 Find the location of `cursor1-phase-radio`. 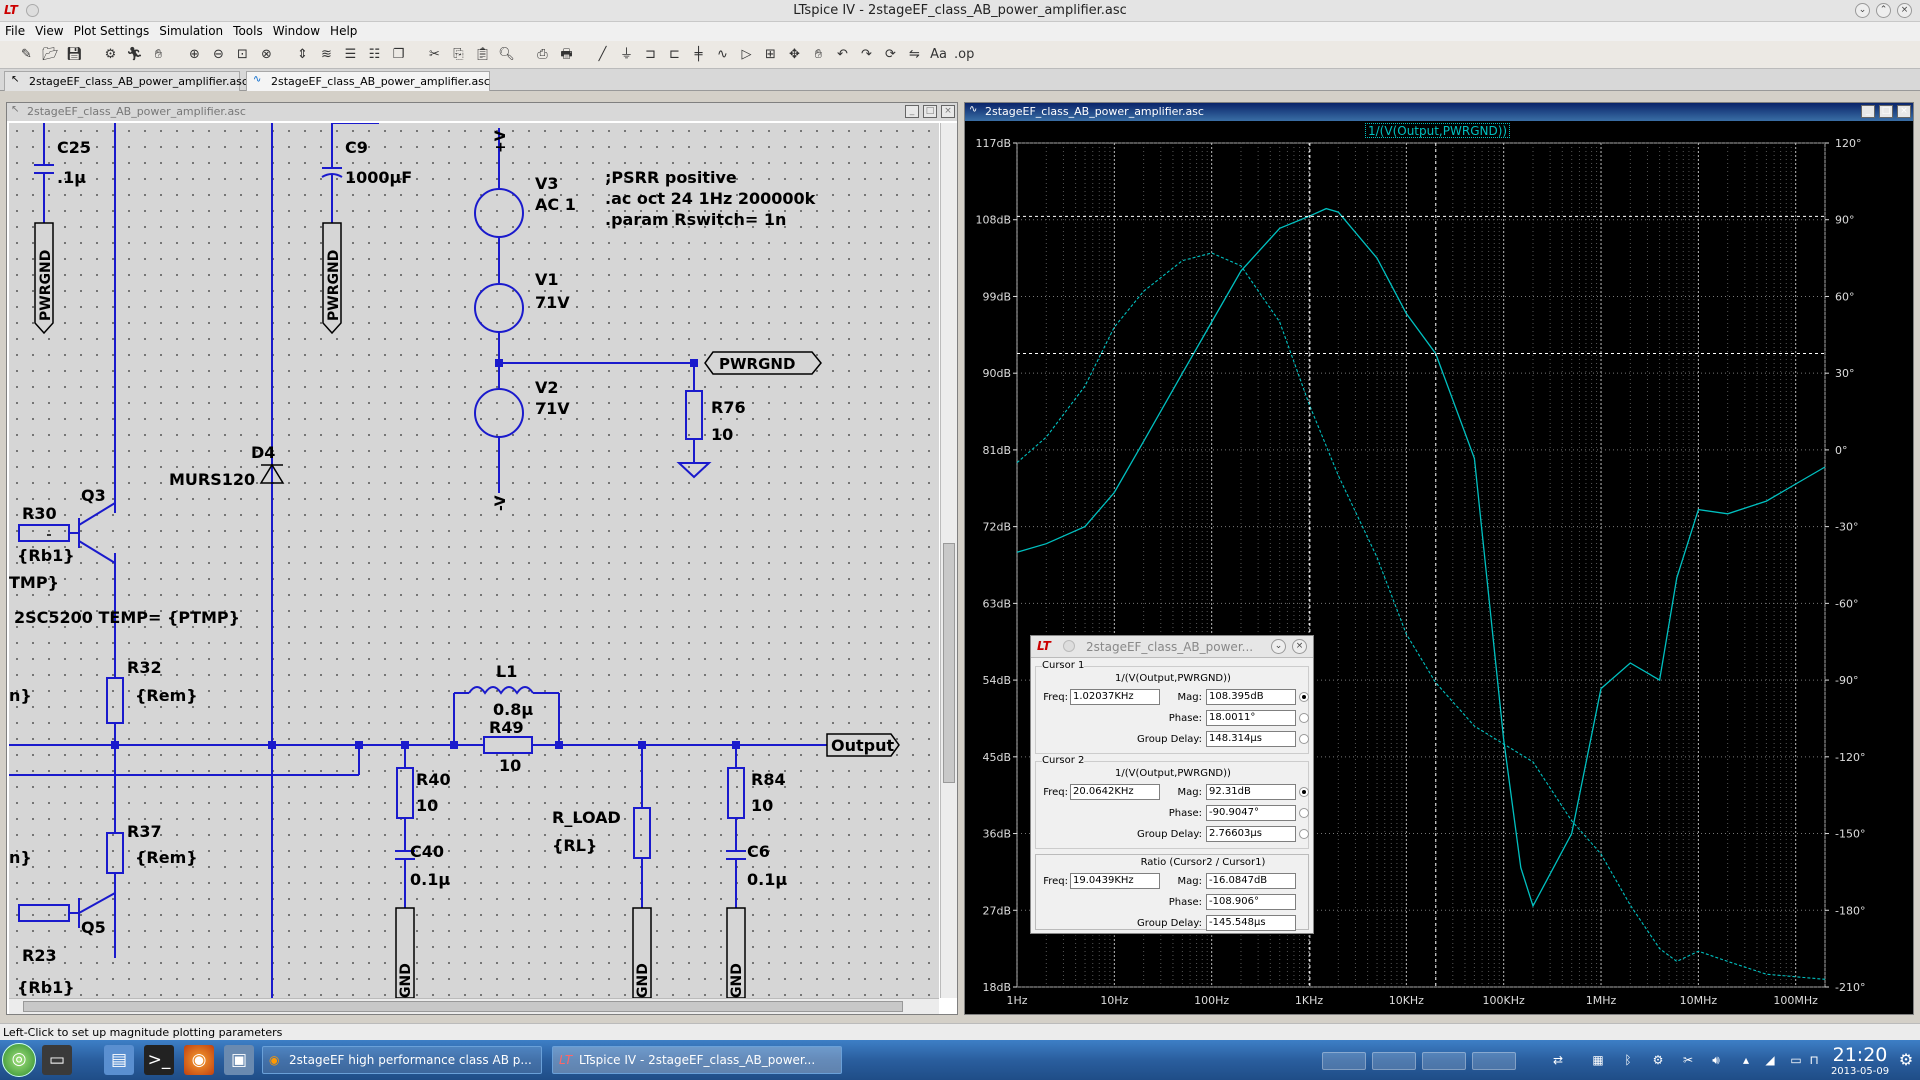

cursor1-phase-radio is located at coordinates (1304, 718).